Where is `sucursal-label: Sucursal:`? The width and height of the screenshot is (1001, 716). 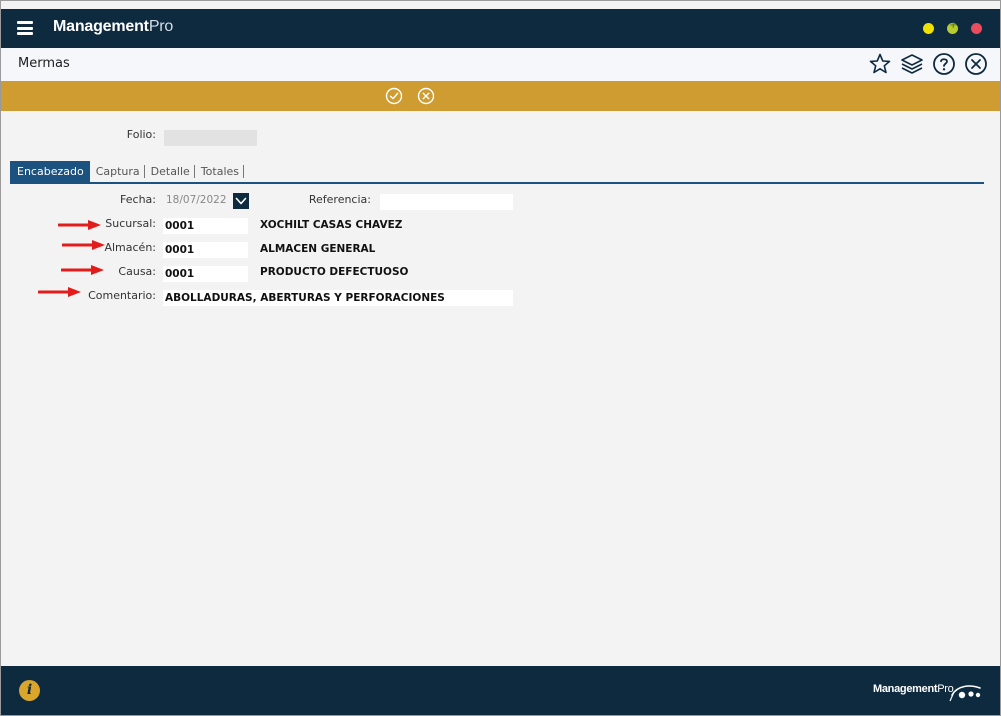
sucursal-label: Sucursal: is located at coordinates (130, 223).